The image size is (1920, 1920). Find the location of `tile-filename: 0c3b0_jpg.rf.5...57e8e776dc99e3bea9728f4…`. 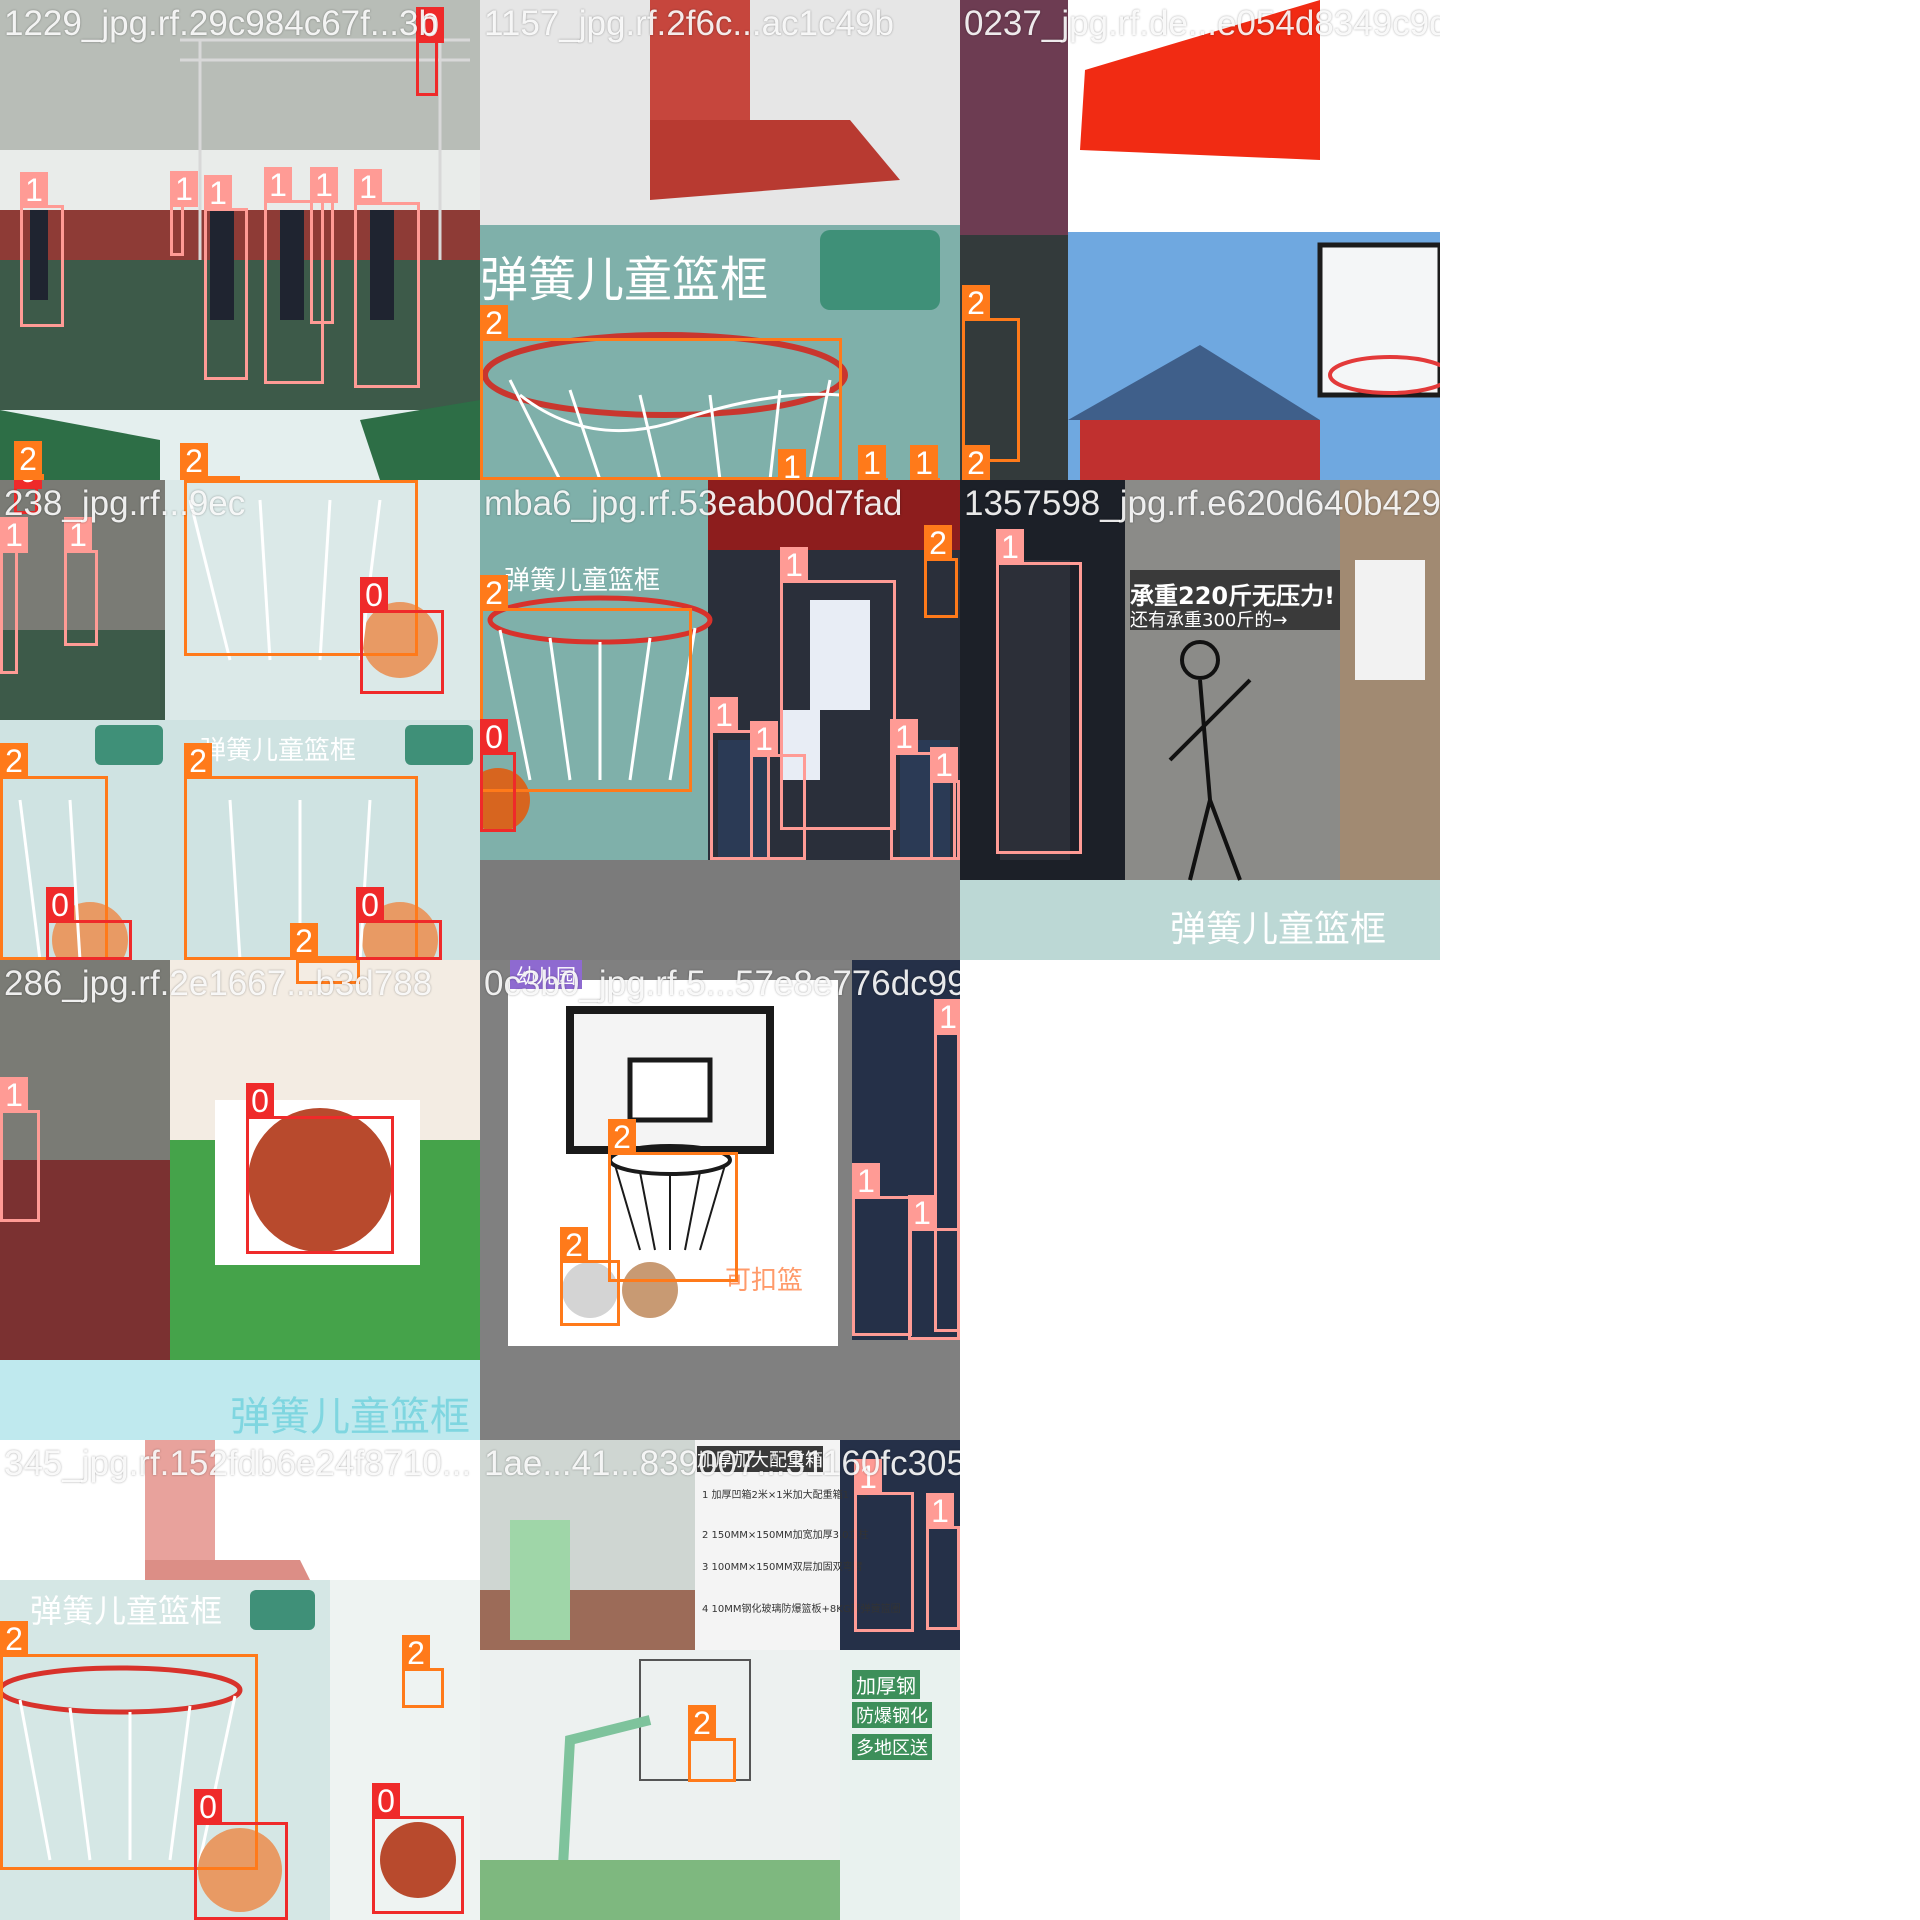

tile-filename: 0c3b0_jpg.rf.5...57e8e776dc99e3bea9728f4… is located at coordinates (722, 983).